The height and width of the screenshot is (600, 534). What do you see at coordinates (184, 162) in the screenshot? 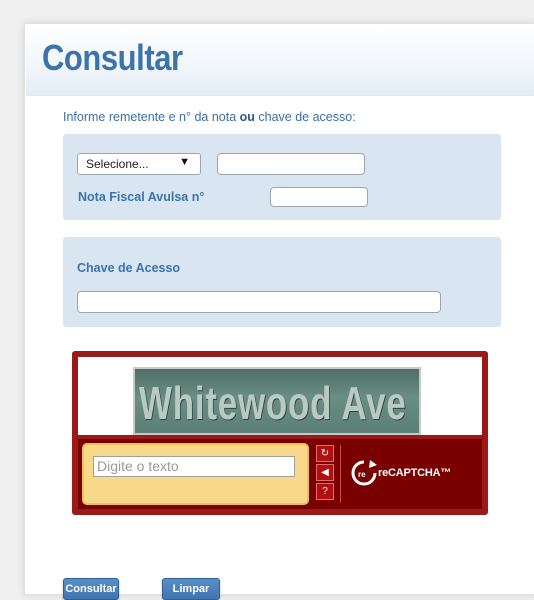
I see `chevron-down-icon: ▼` at bounding box center [184, 162].